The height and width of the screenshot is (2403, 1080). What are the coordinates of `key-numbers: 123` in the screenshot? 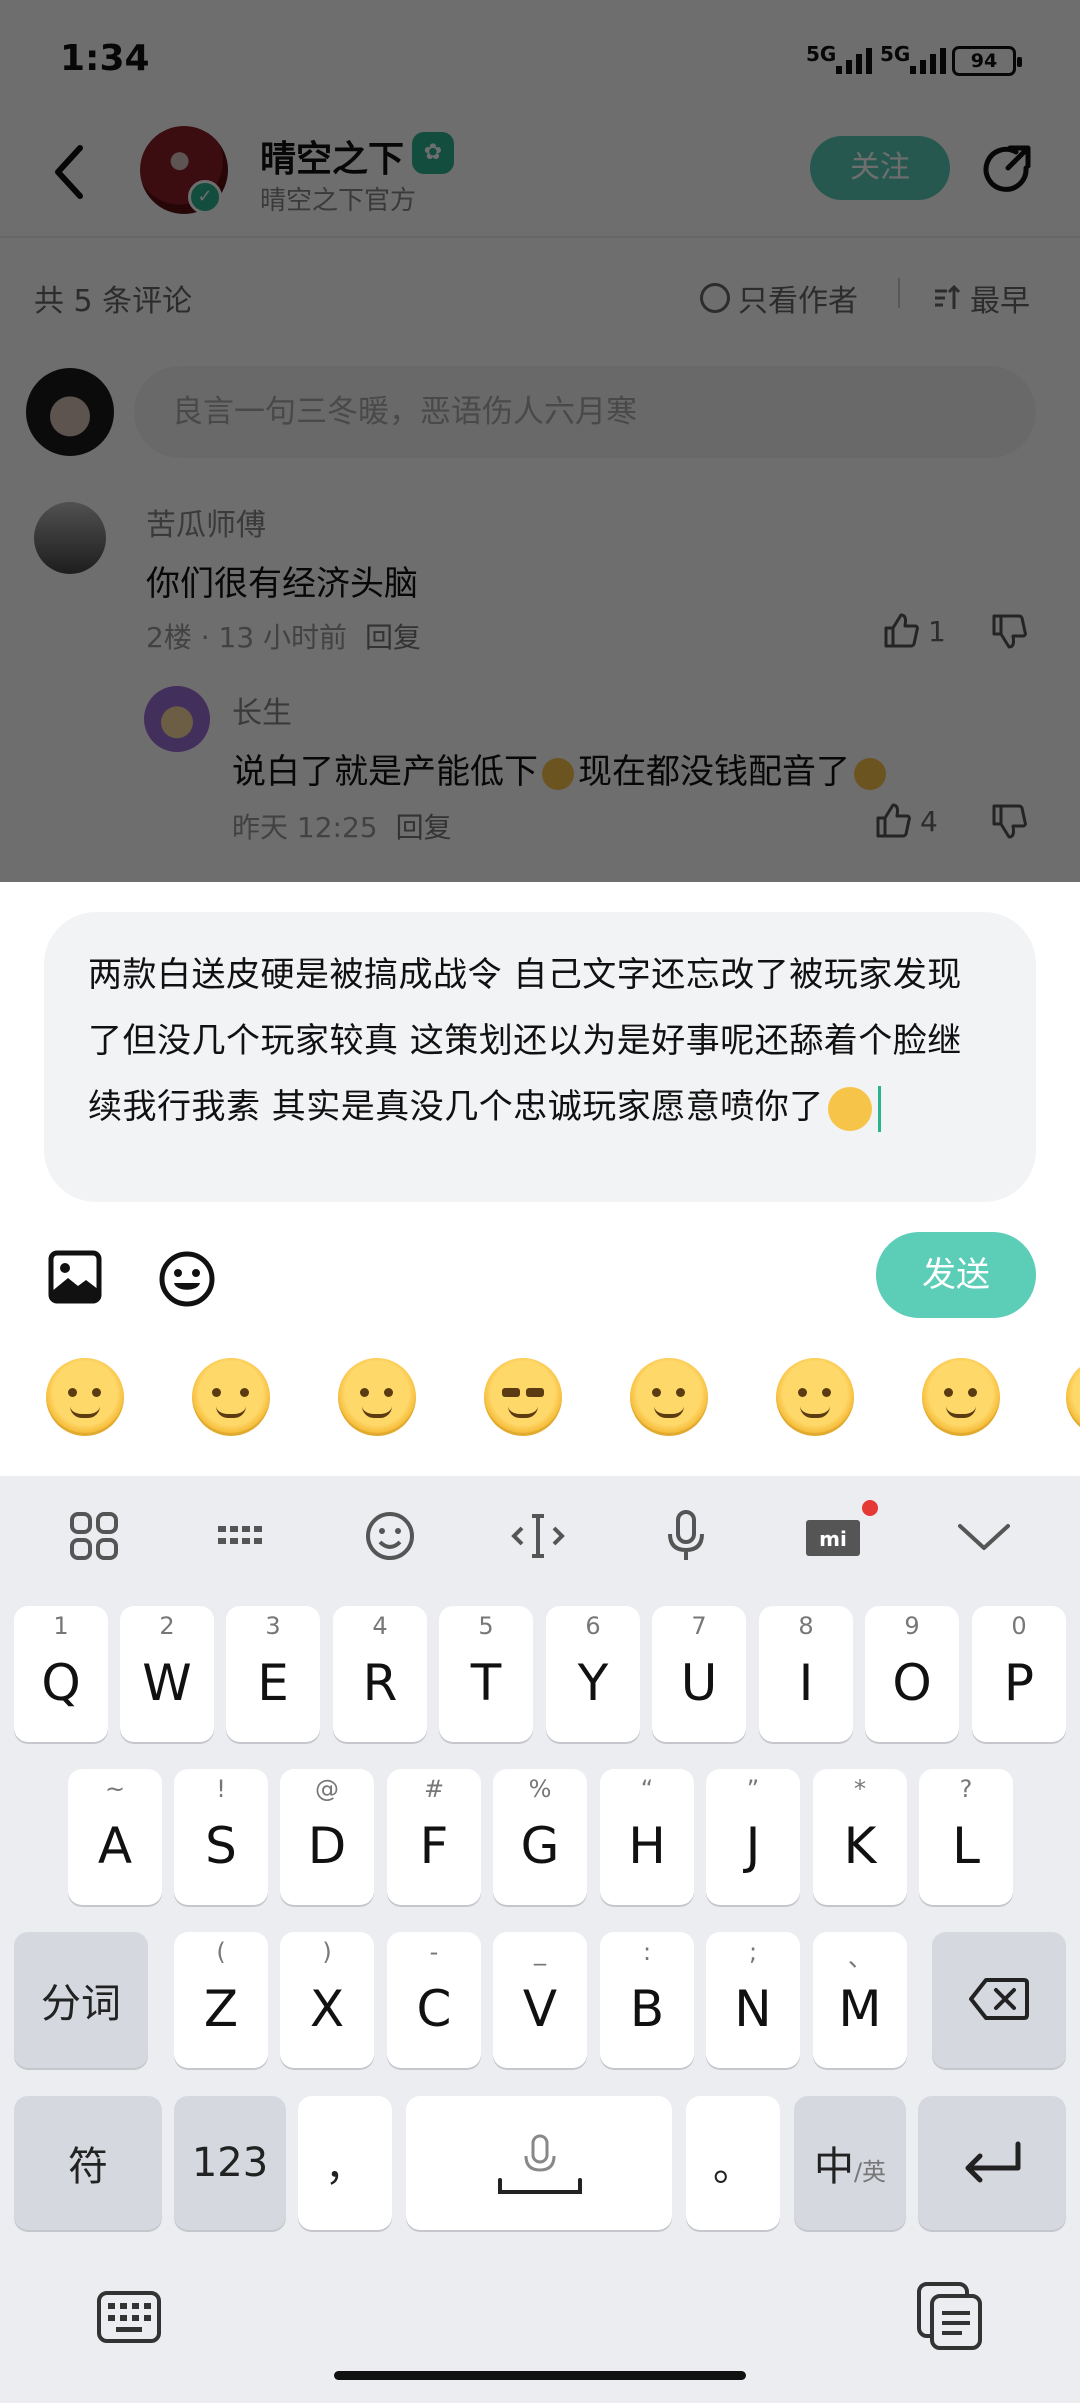 It's located at (230, 2163).